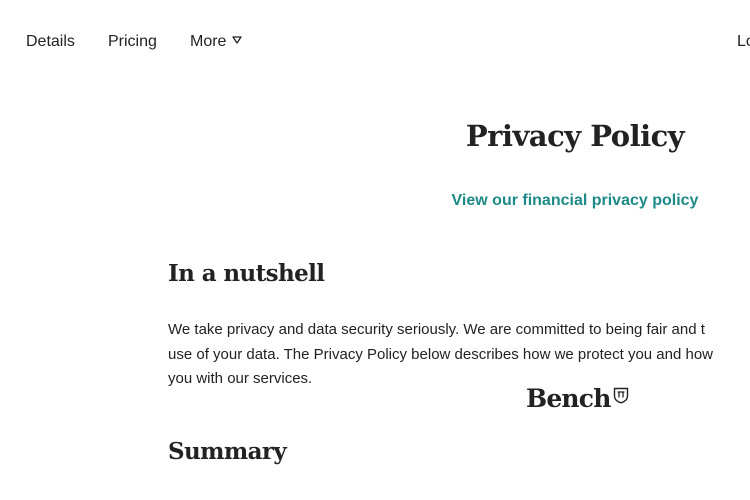  What do you see at coordinates (575, 201) in the screenshot?
I see `financial-privacy-policy-link: View our financial privacy policy` at bounding box center [575, 201].